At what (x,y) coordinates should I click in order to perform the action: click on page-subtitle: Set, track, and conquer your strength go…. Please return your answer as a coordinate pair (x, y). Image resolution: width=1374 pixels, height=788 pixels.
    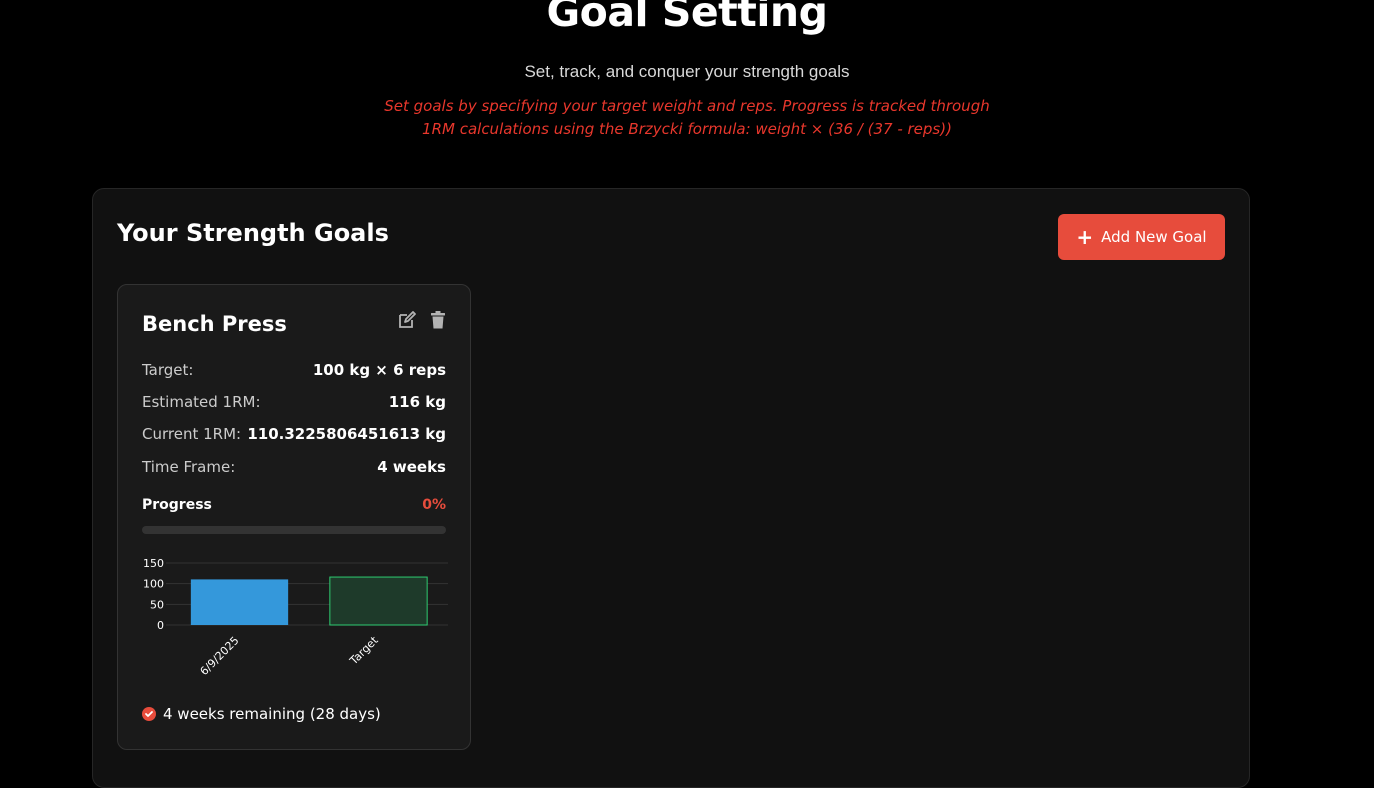
    Looking at the image, I should click on (687, 71).